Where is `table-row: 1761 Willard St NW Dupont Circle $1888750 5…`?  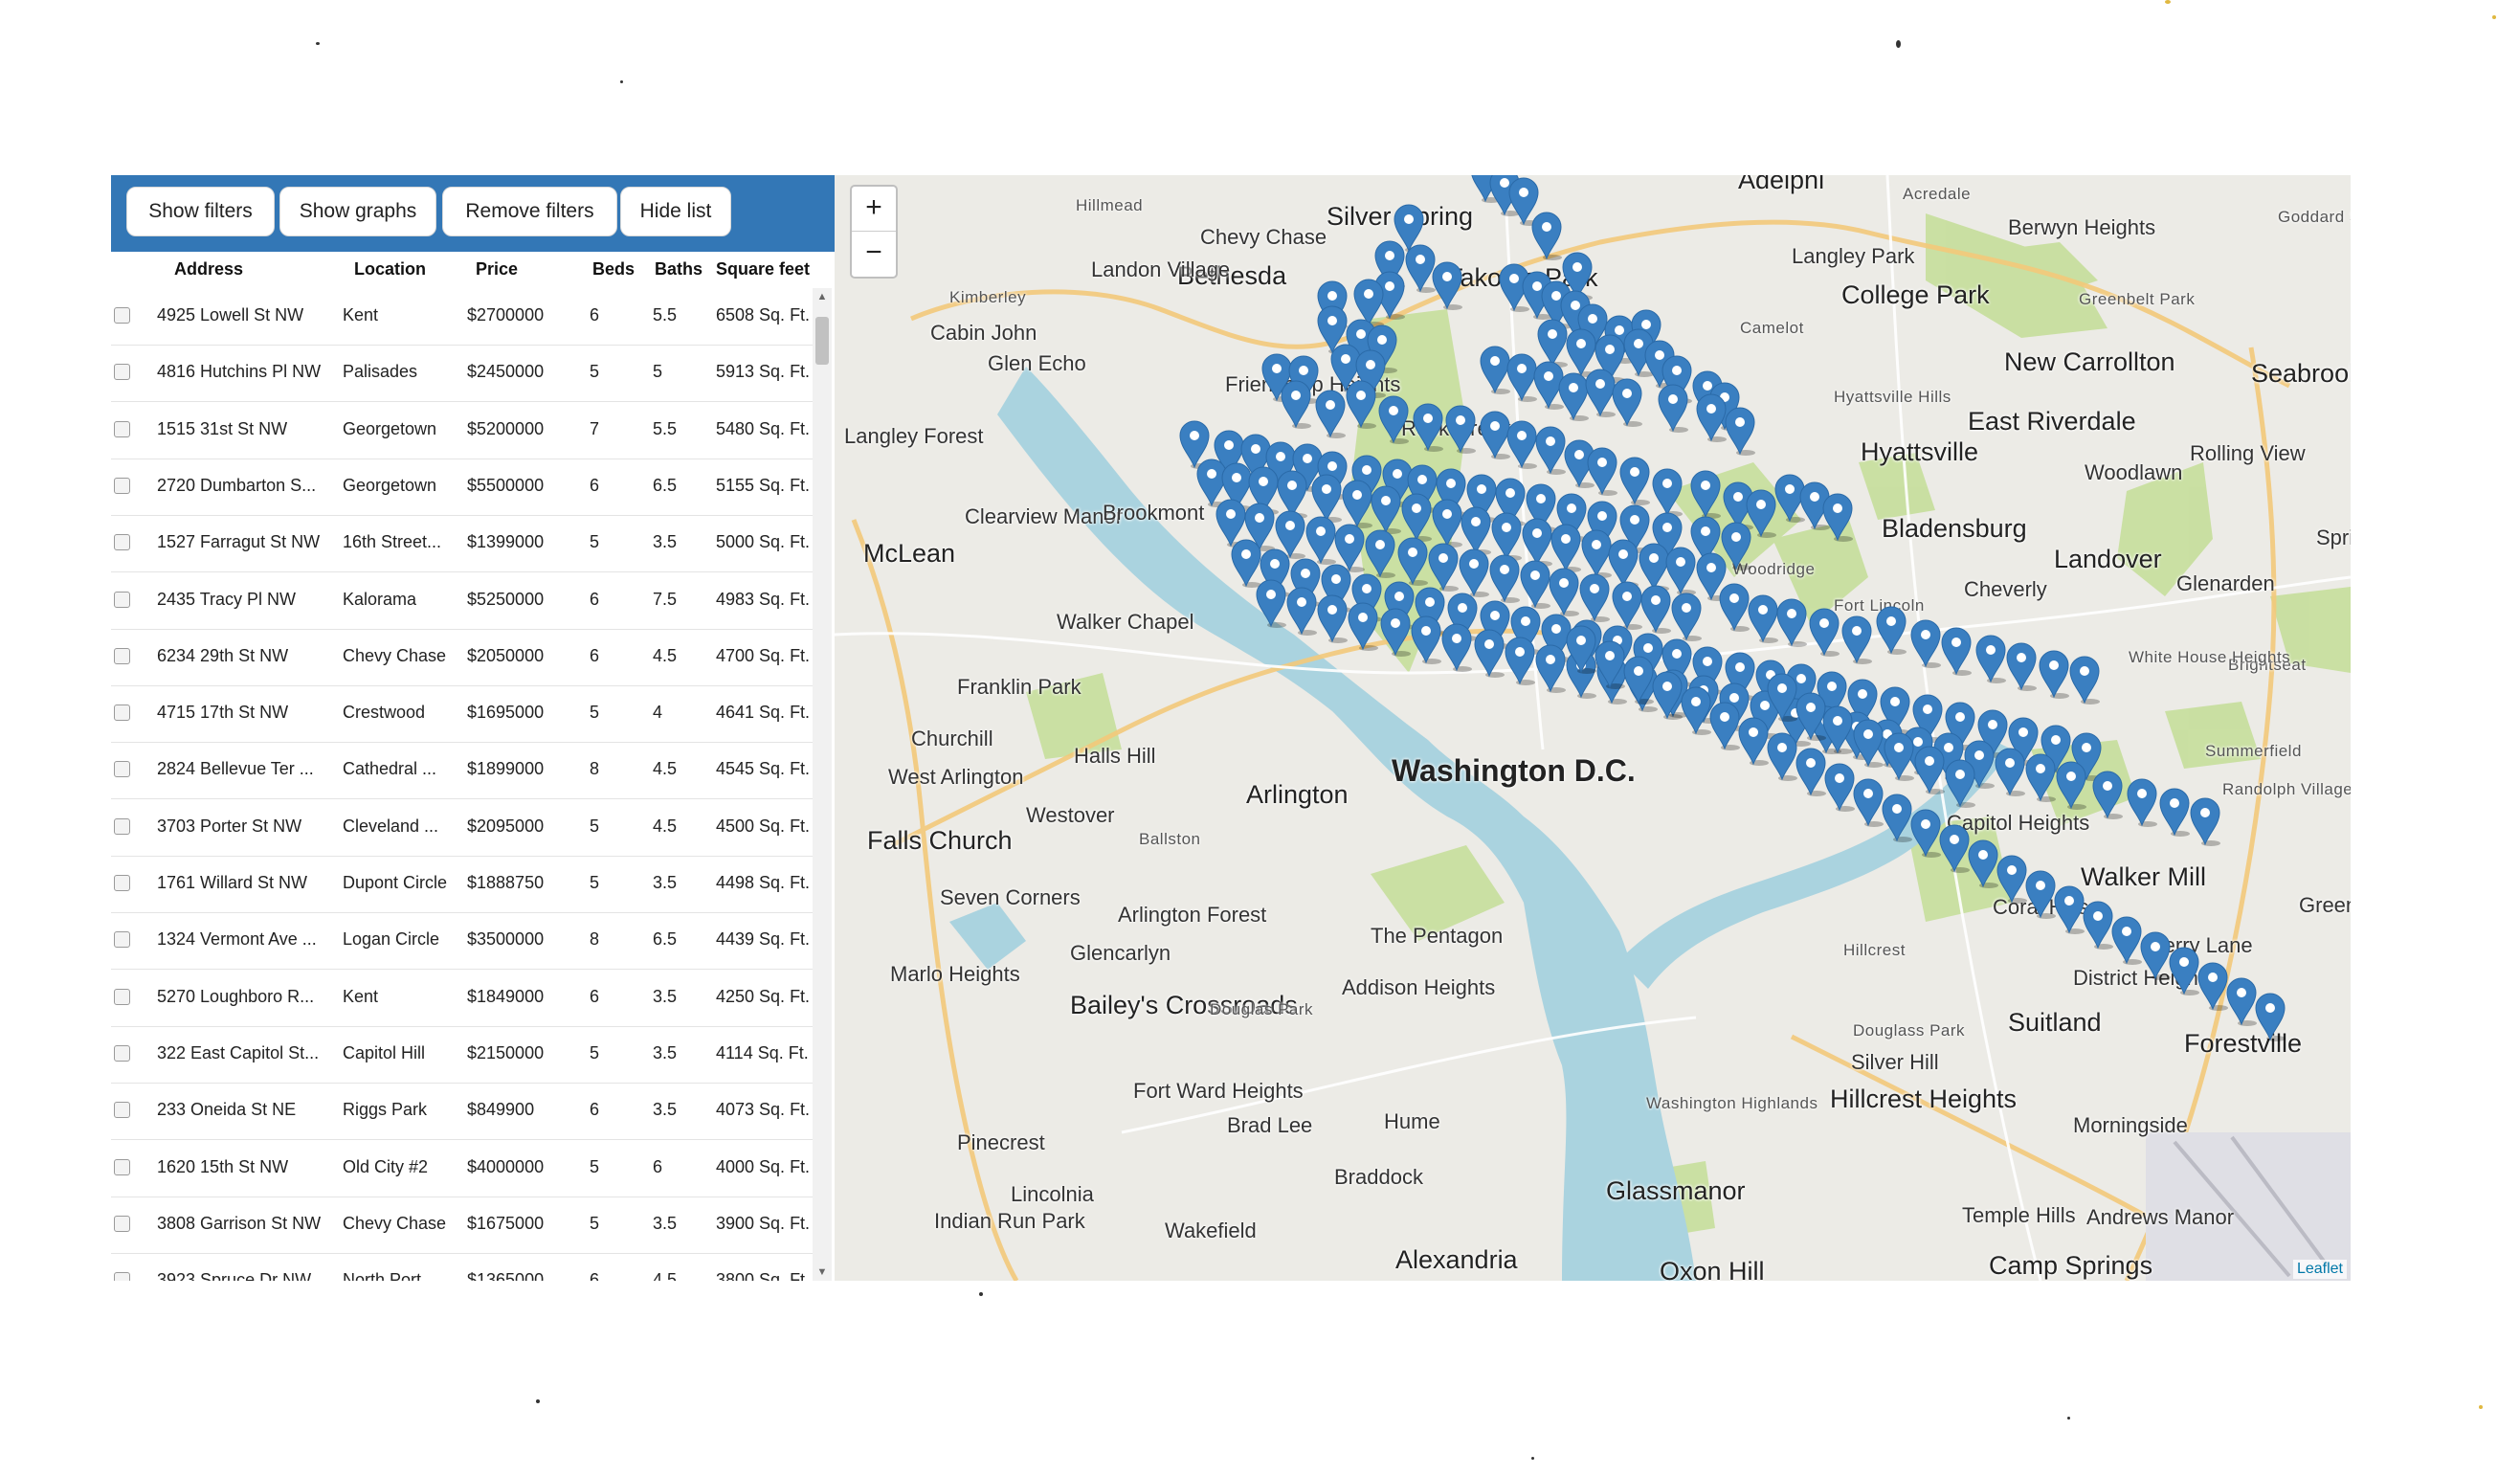 table-row: 1761 Willard St NW Dupont Circle $1888750 5… is located at coordinates (462, 884).